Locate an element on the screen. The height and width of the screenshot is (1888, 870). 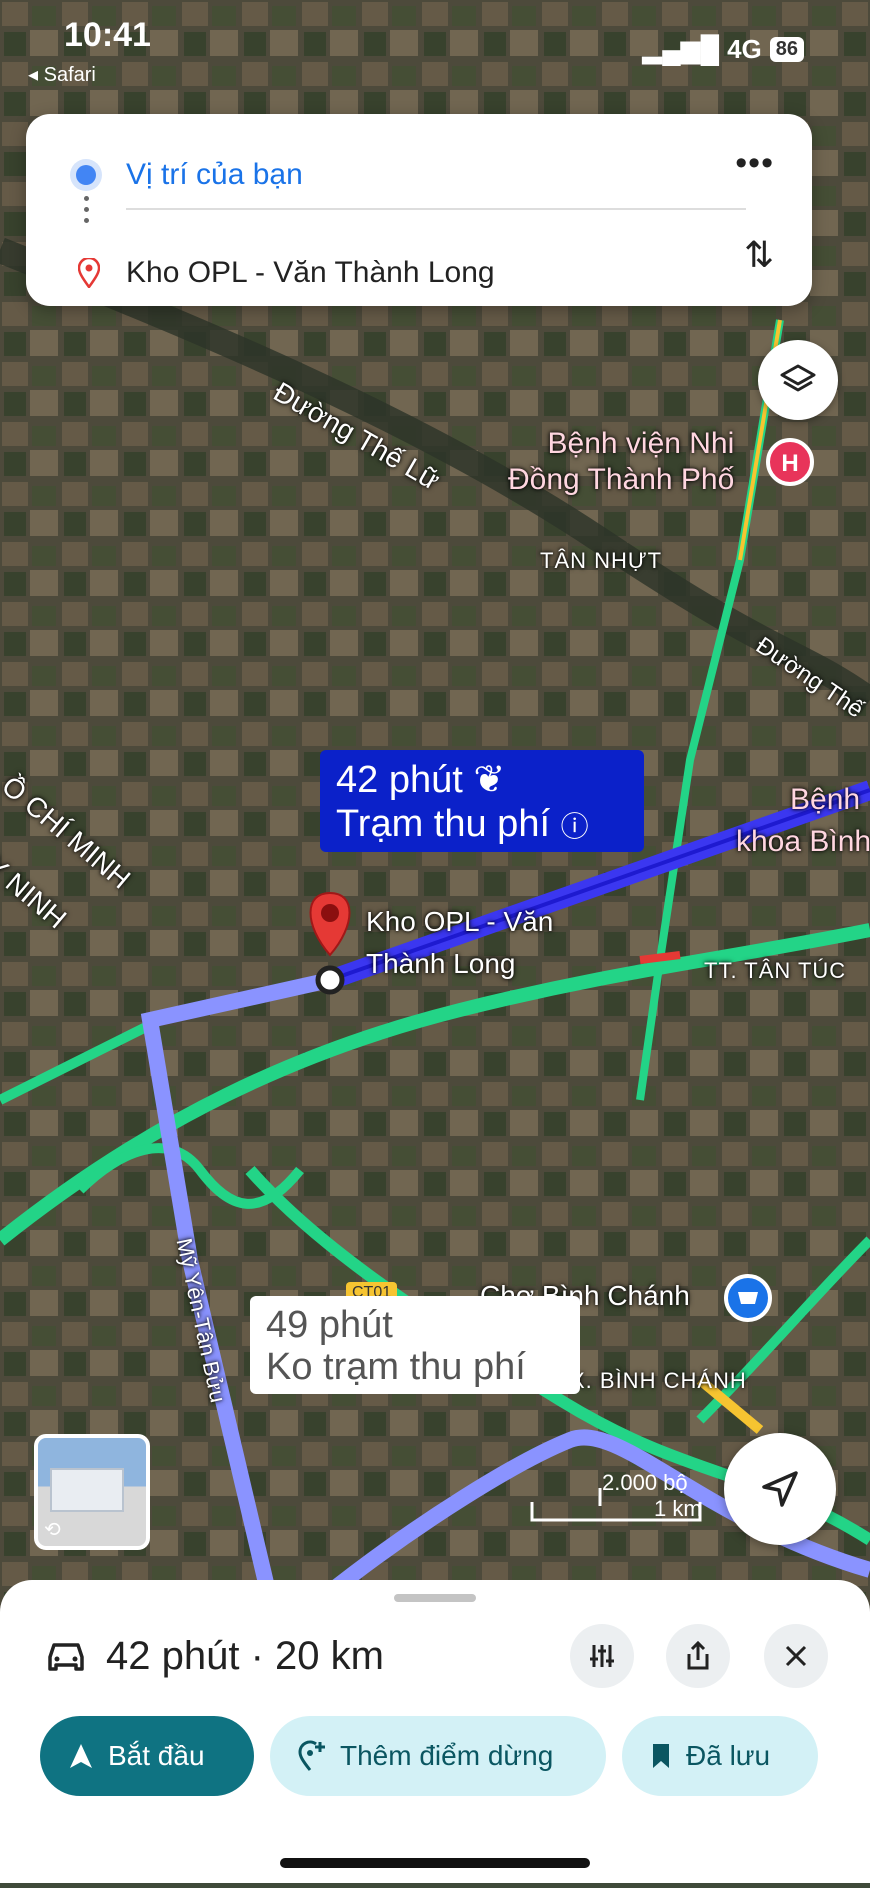
share-button is located at coordinates (698, 1656).